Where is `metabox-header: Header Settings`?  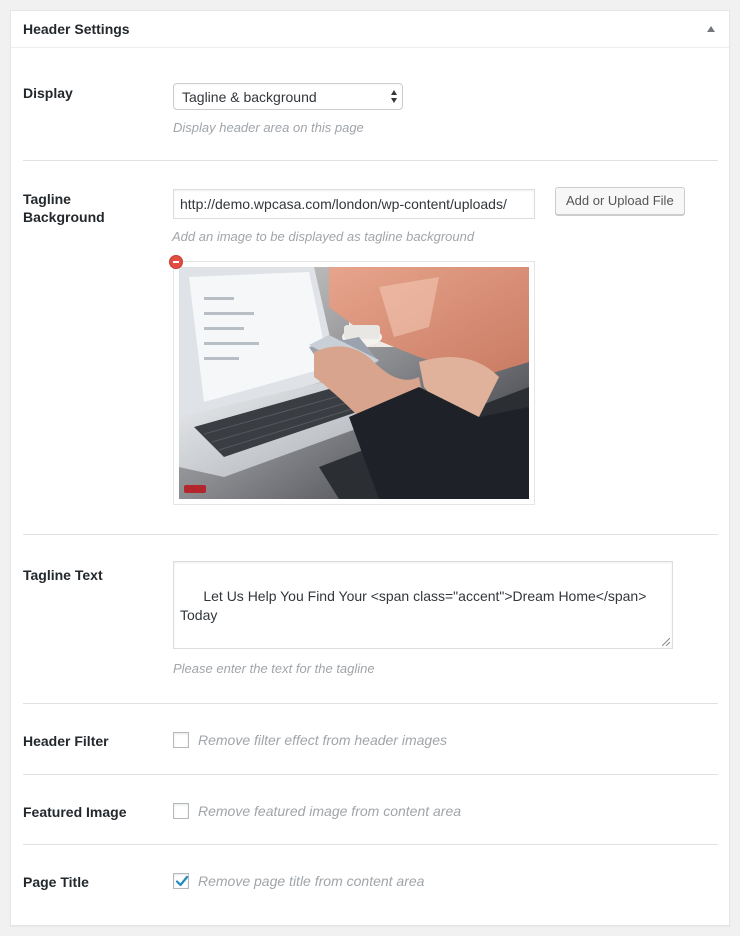 metabox-header: Header Settings is located at coordinates (370, 29).